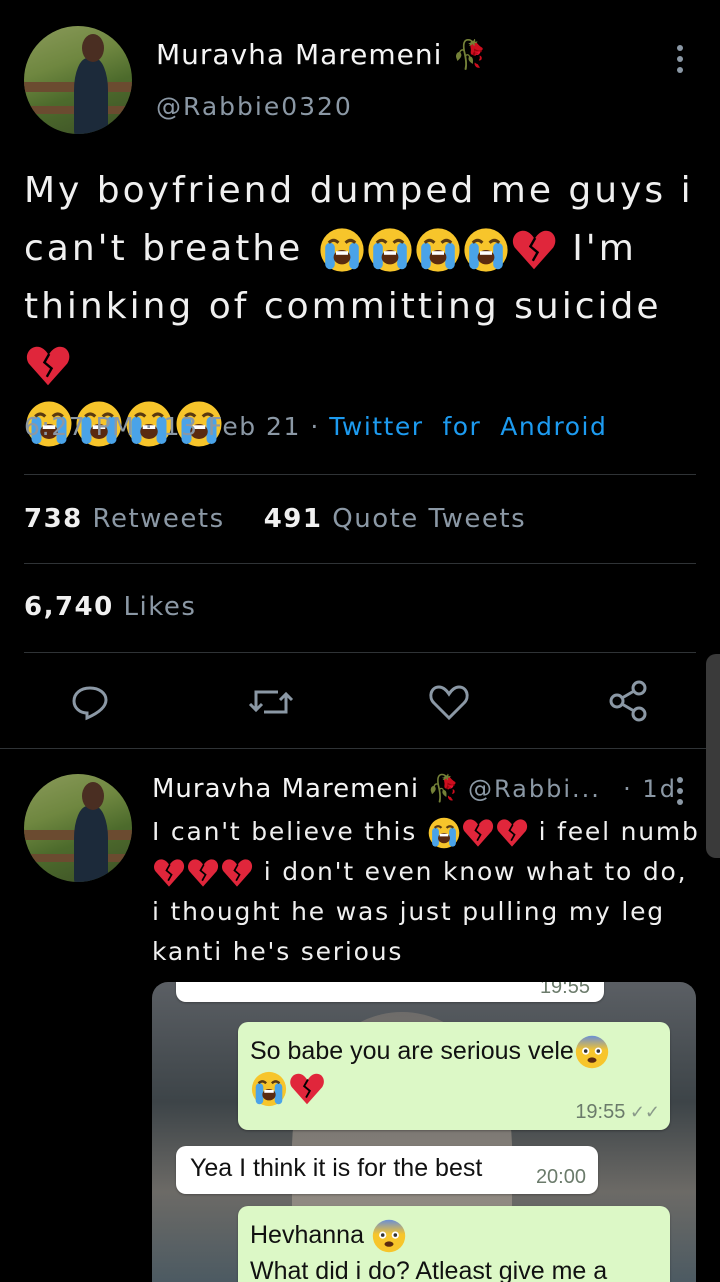 The width and height of the screenshot is (720, 1282). Describe the element at coordinates (600, 1112) in the screenshot. I see `chat-message-time: 19:55` at that location.